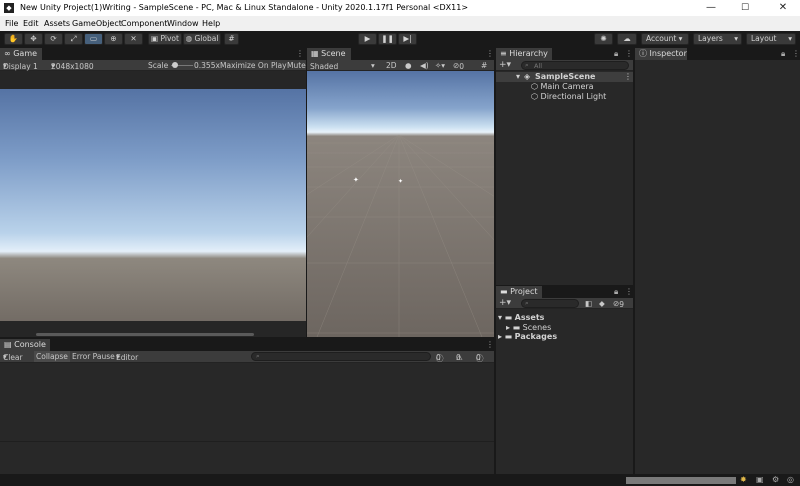 The image size is (800, 486). What do you see at coordinates (72, 66) in the screenshot?
I see `resolution-dropdown: 2048x1080 ▾` at bounding box center [72, 66].